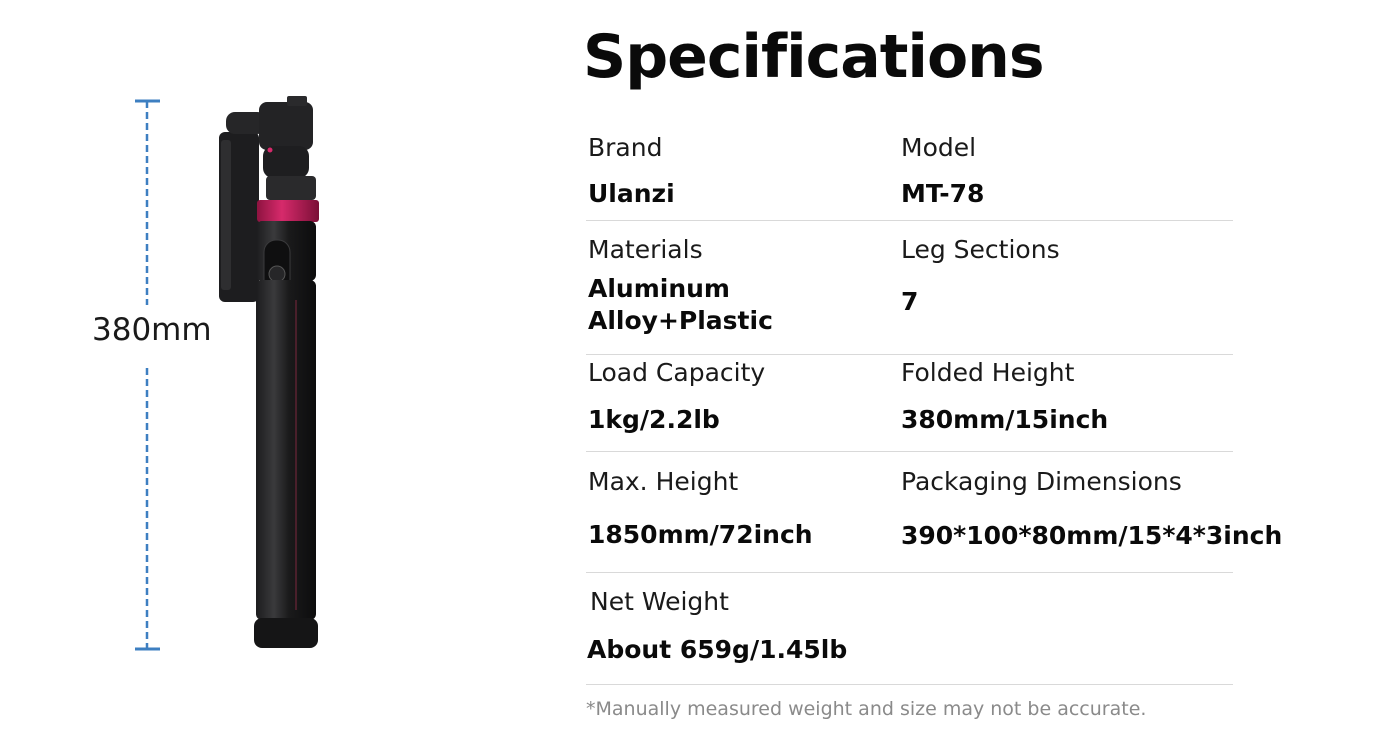  Describe the element at coordinates (654, 419) in the screenshot. I see `load-capacity-value: 1kg/2.2lb` at that location.